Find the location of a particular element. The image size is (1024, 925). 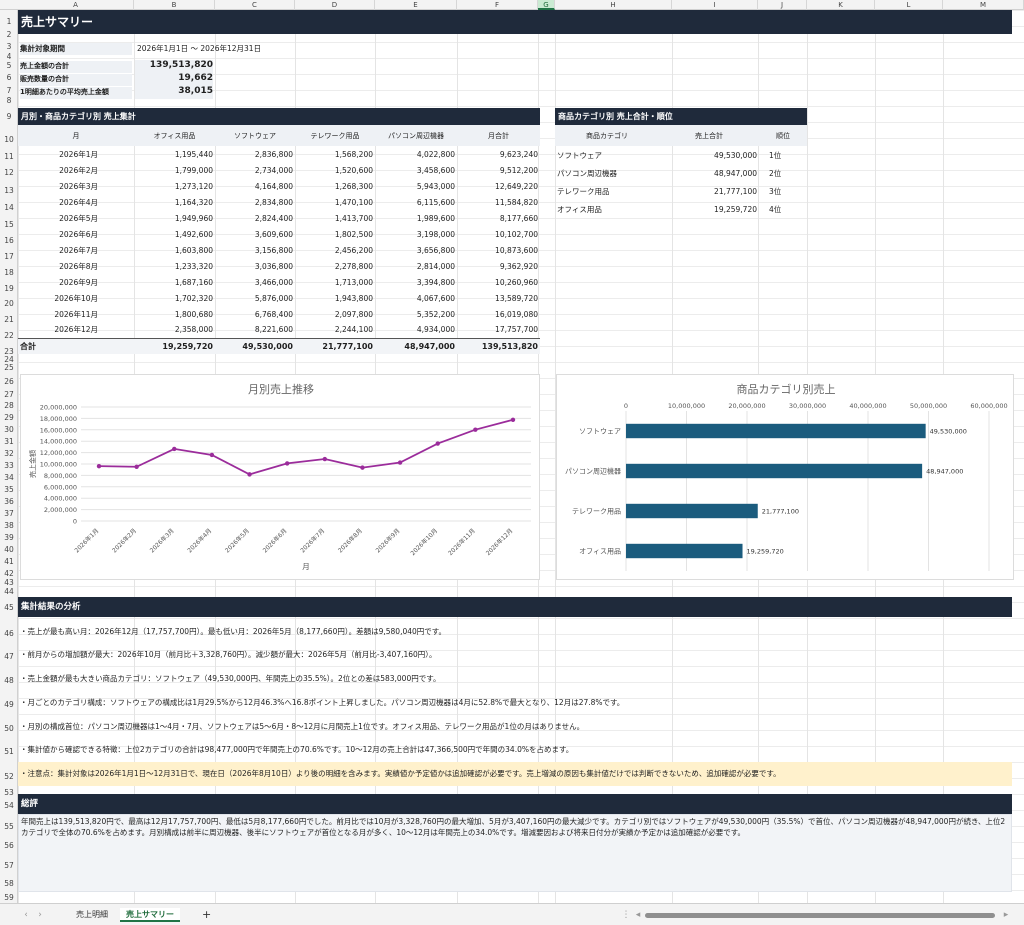

next-sheet-icon: › is located at coordinates (40, 915).